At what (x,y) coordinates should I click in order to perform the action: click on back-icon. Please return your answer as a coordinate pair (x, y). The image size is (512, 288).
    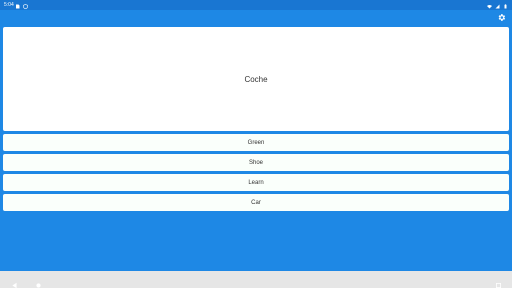
    Looking at the image, I should click on (14, 282).